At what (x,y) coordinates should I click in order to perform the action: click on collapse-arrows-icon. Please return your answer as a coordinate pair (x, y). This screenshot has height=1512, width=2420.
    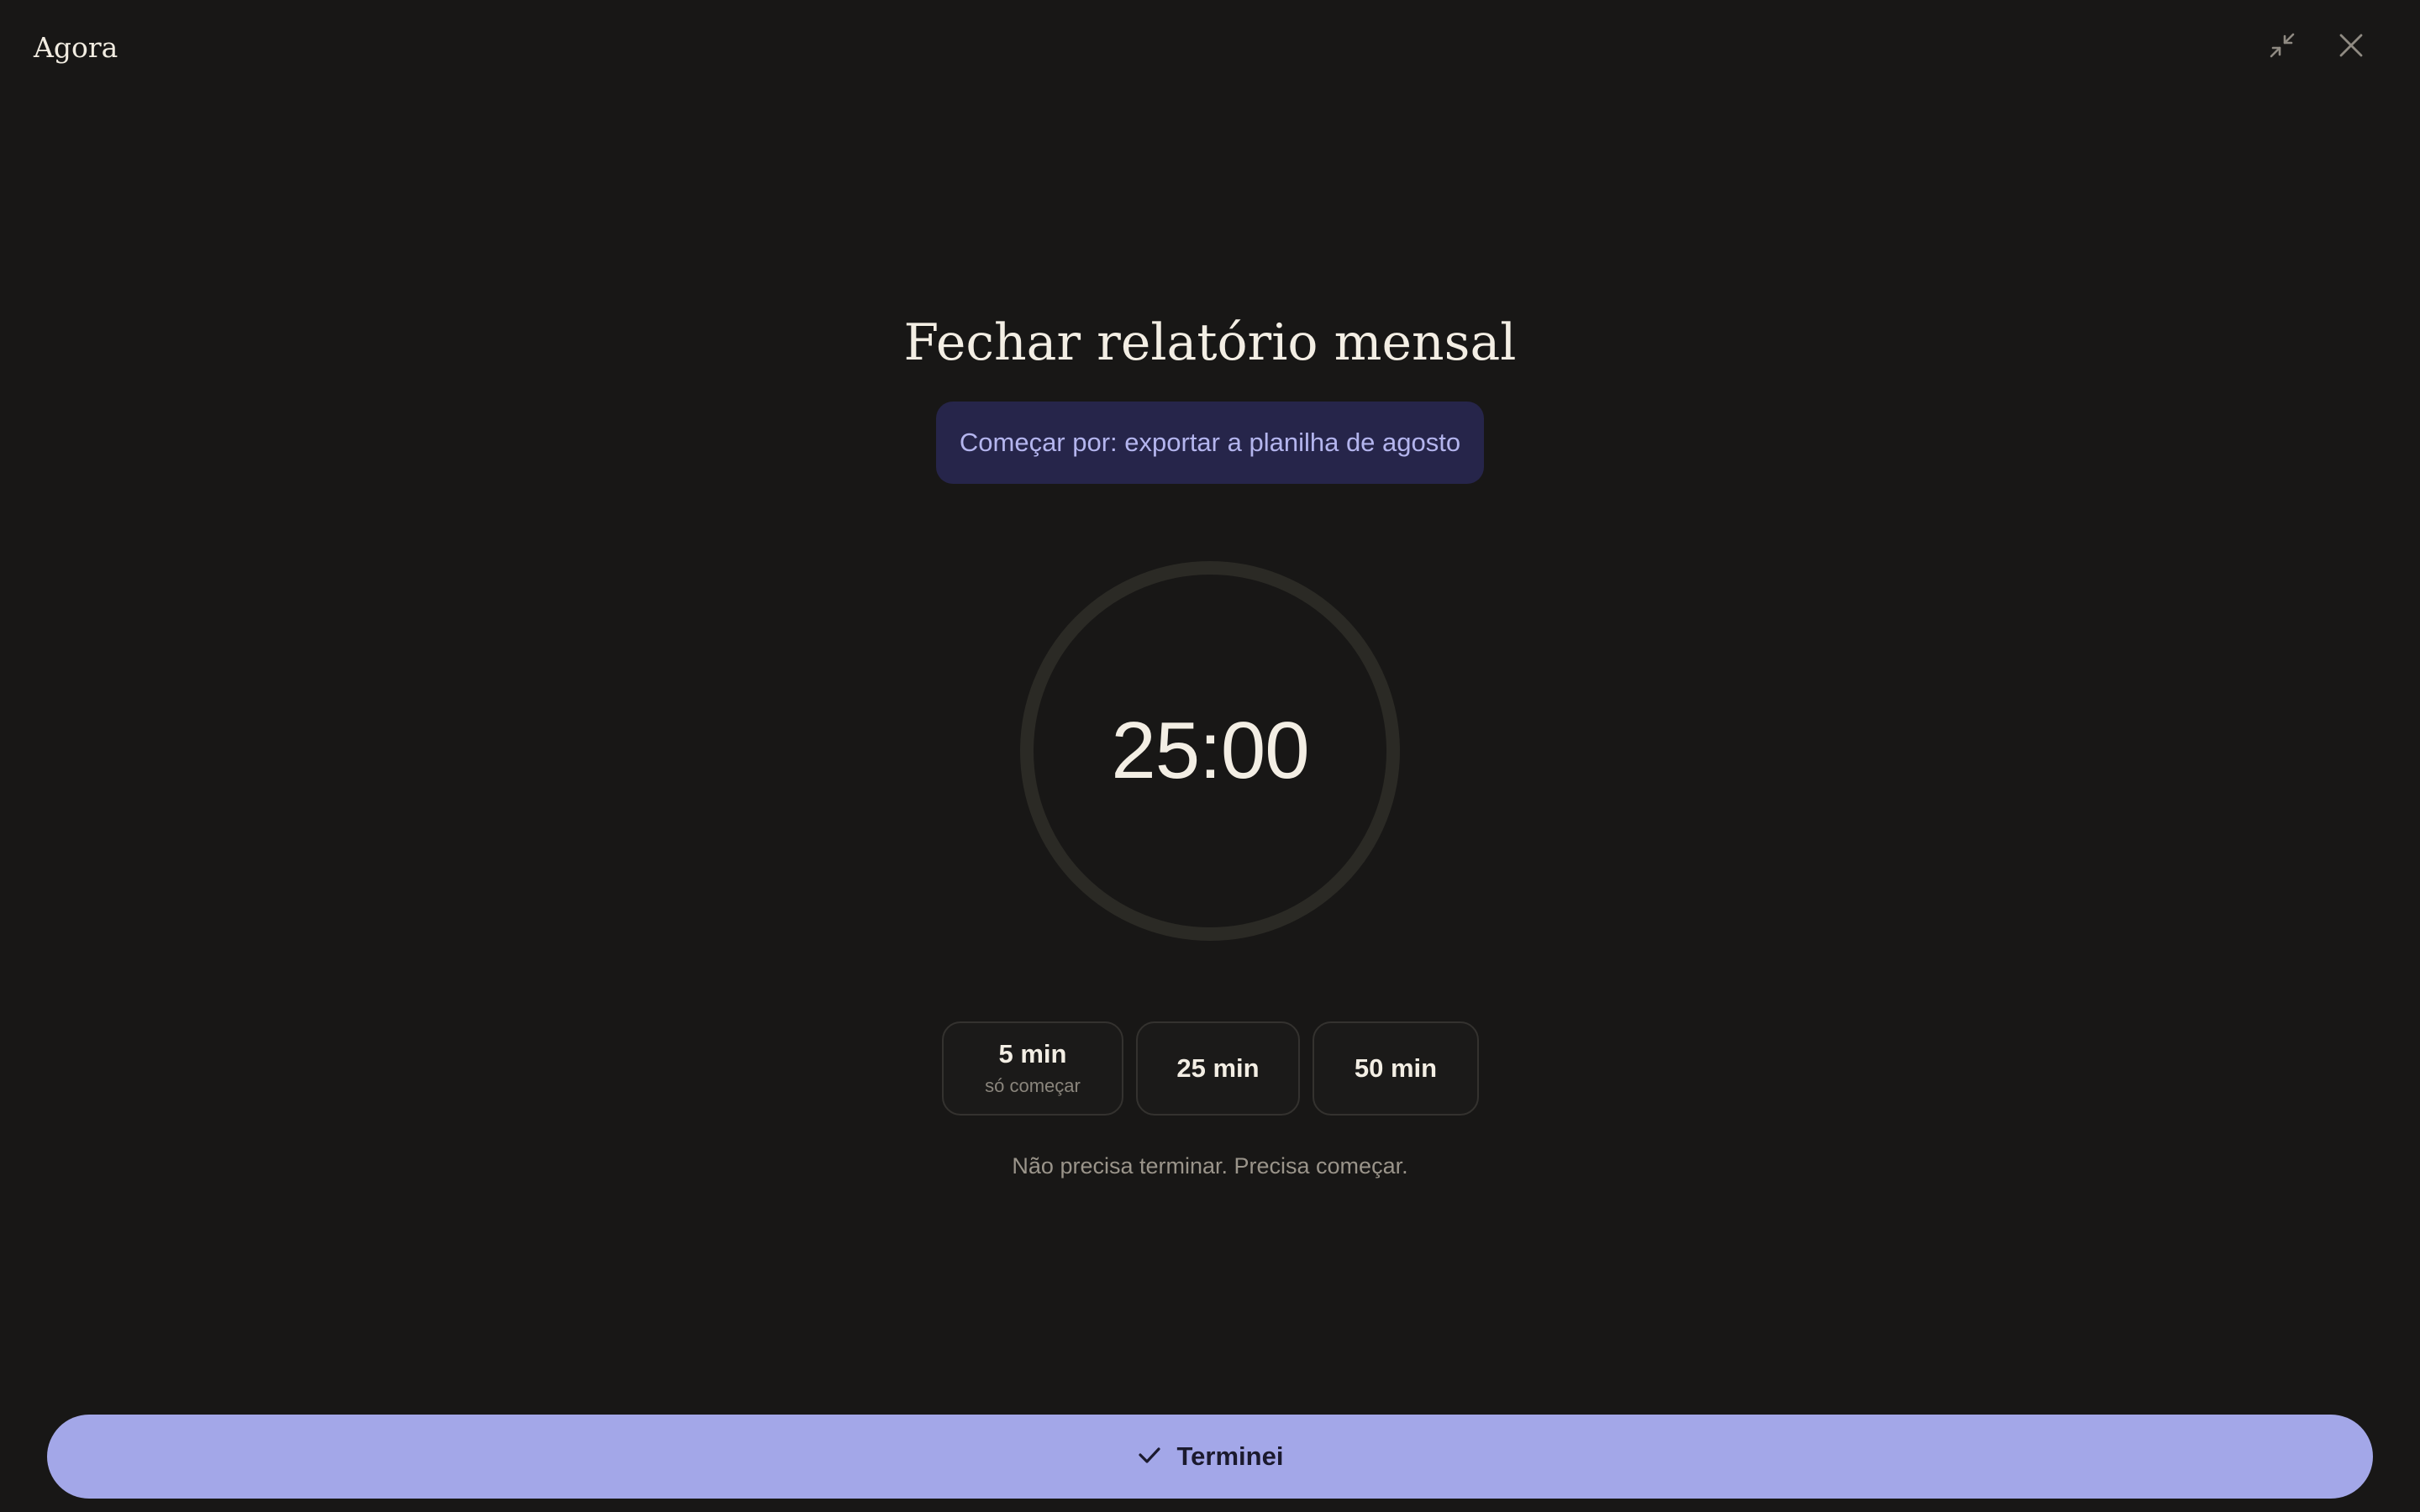
    Looking at the image, I should click on (2282, 45).